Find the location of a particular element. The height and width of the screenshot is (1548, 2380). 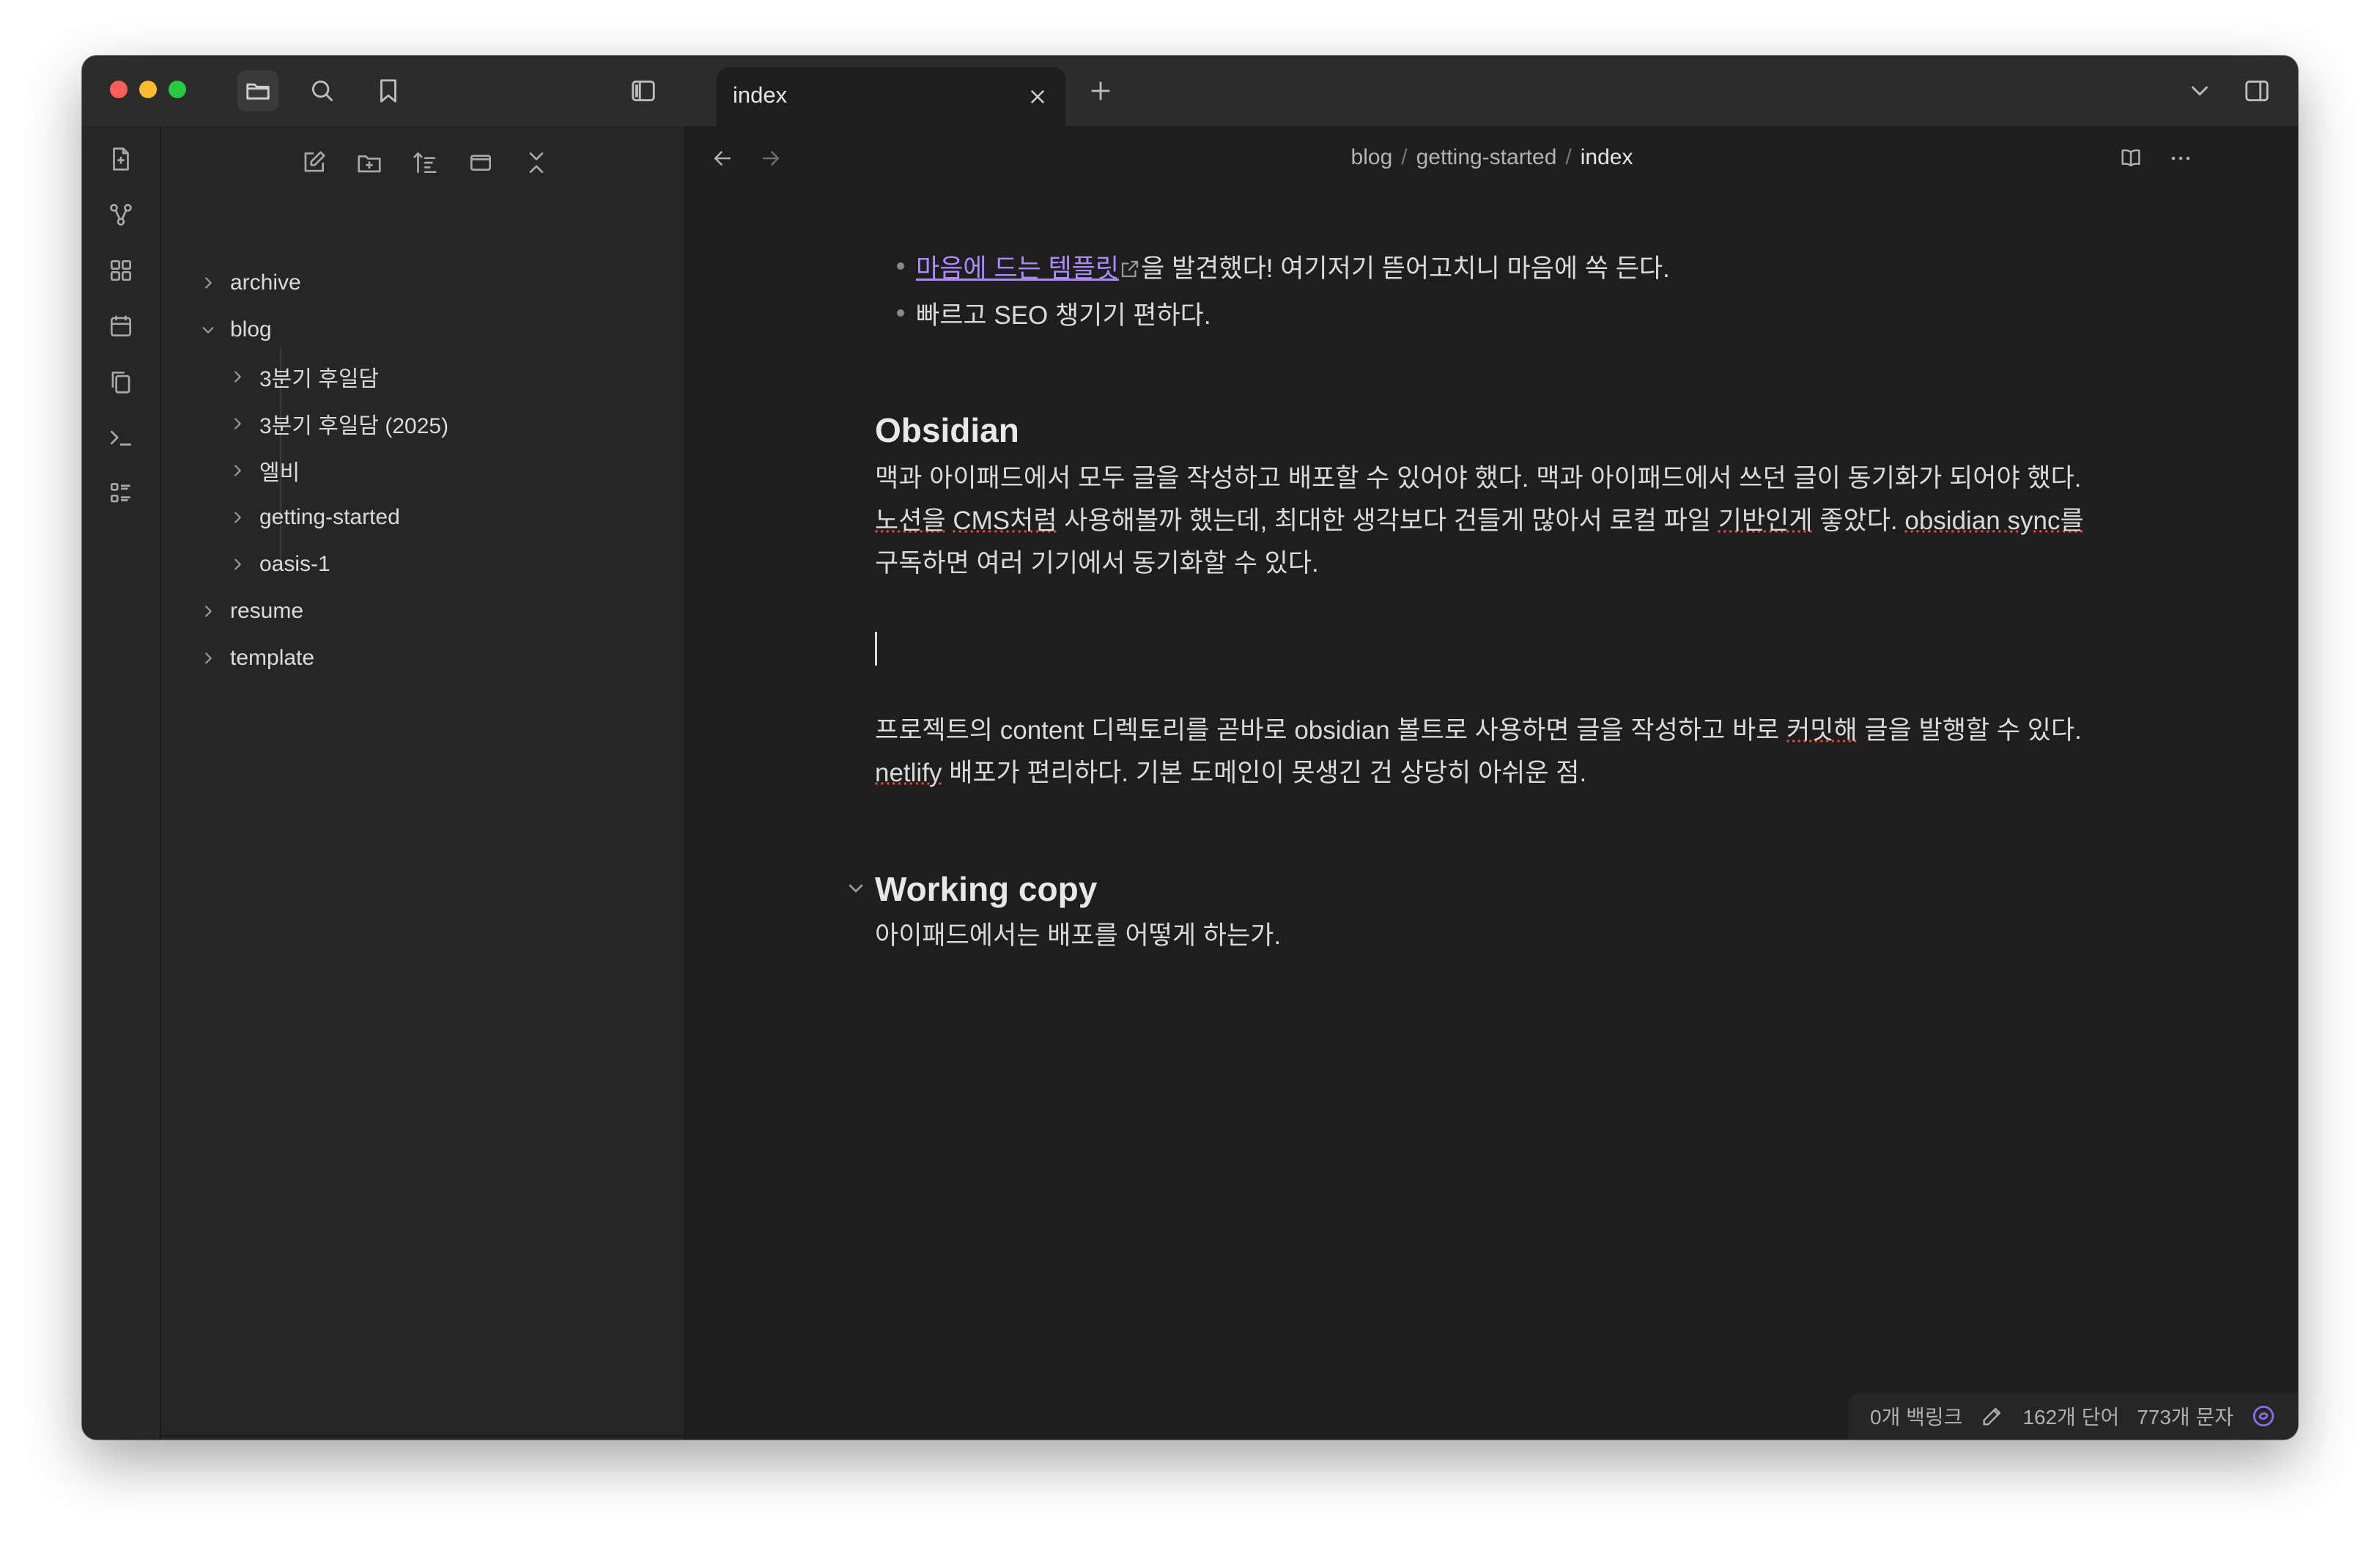

open-quick-switcher-icon is located at coordinates (121, 159).